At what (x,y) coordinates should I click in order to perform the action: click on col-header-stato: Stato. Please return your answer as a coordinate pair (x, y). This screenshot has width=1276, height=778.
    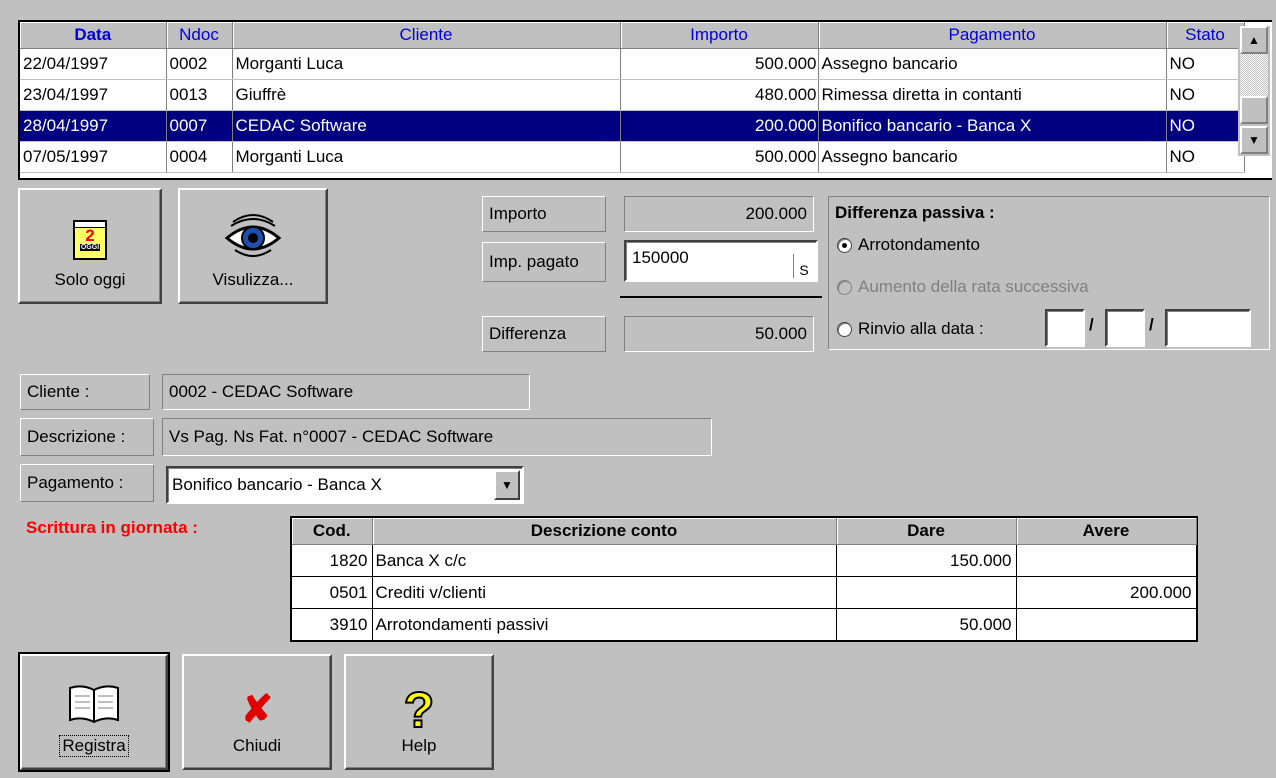
    Looking at the image, I should click on (1205, 35).